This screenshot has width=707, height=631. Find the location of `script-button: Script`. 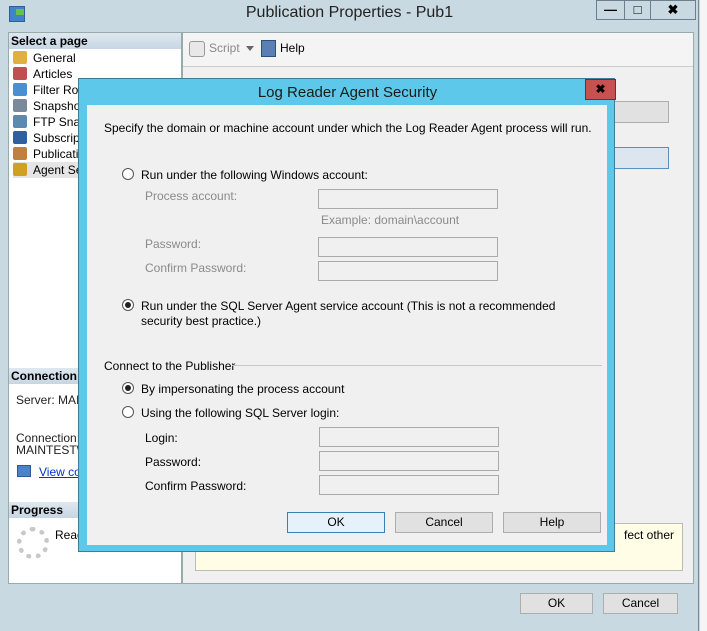

script-button: Script is located at coordinates (224, 48).